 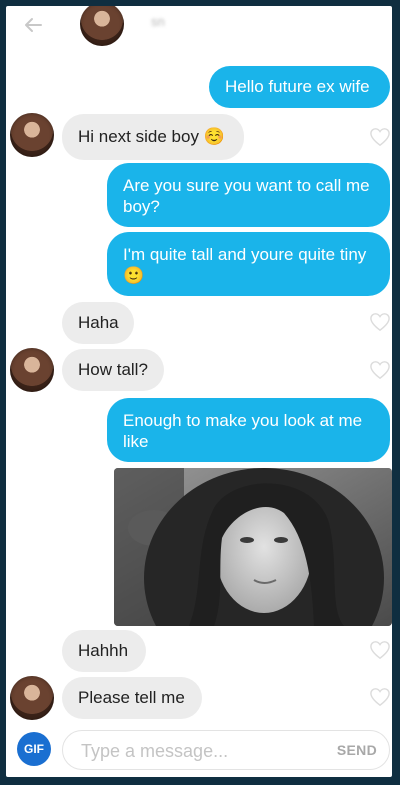 I want to click on message-photo, so click(x=253, y=547).